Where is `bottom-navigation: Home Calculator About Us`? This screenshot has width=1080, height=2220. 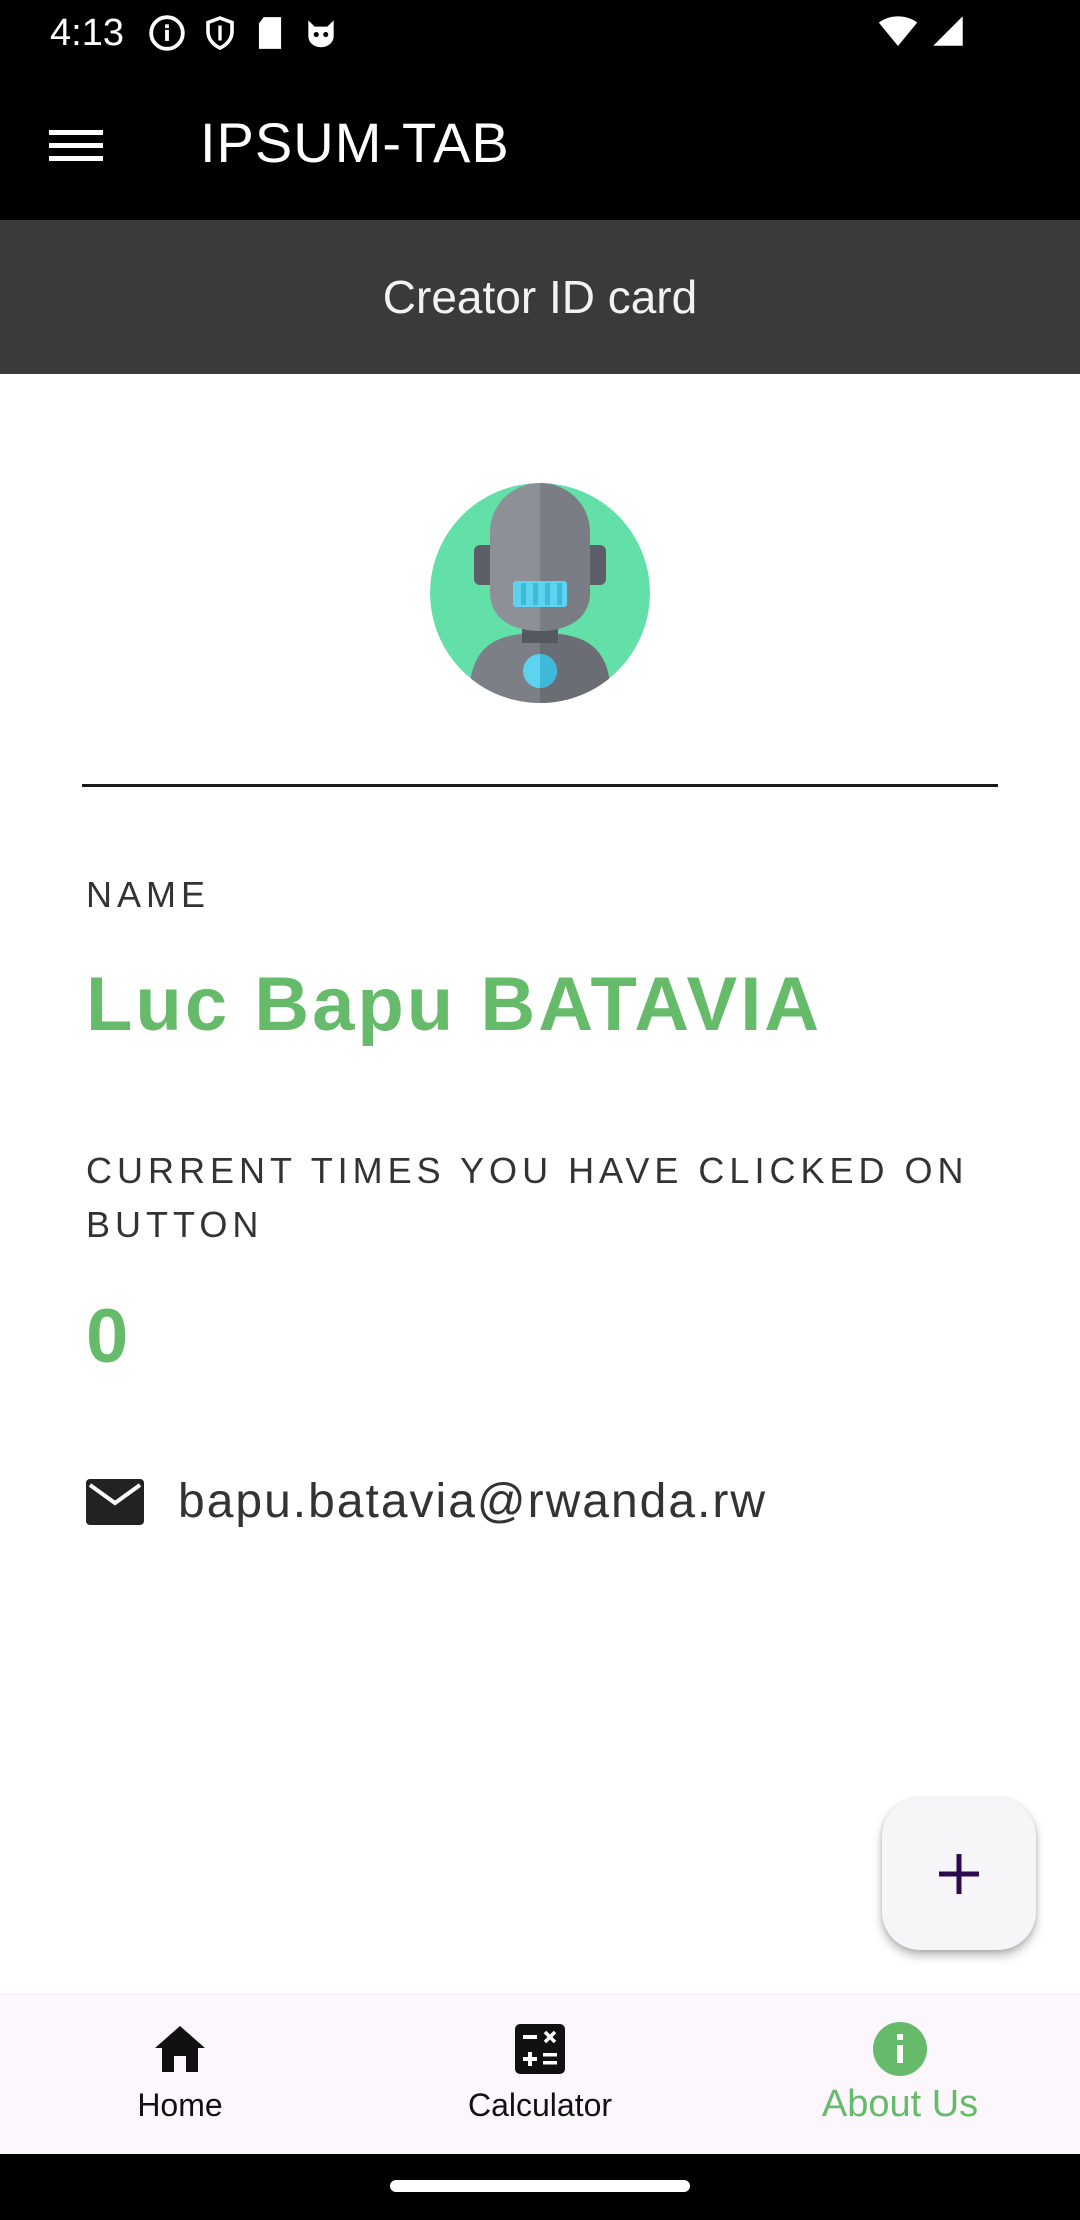
bottom-navigation: Home Calculator About Us is located at coordinates (540, 2074).